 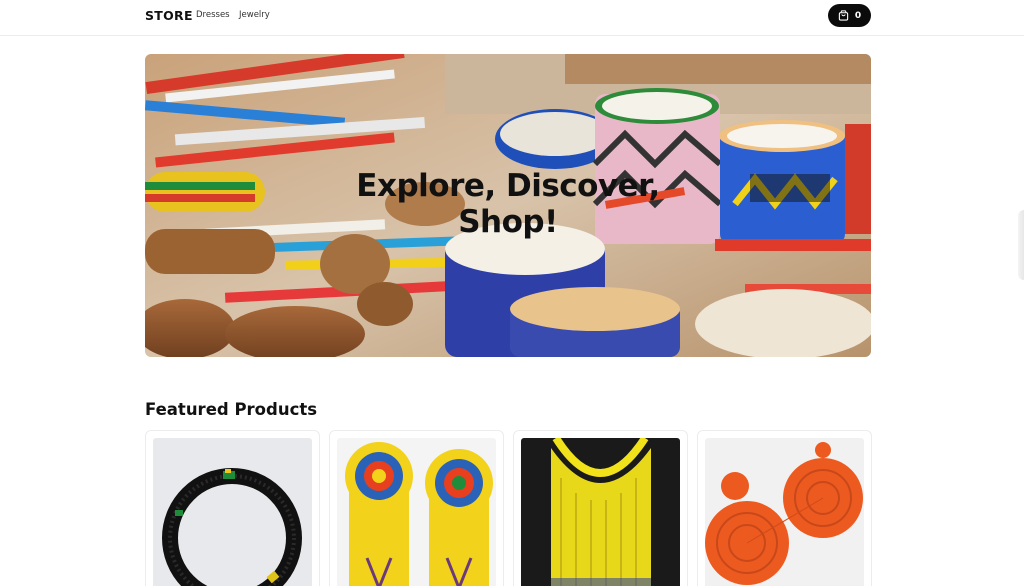 I want to click on brand-logo: STORE, so click(x=169, y=15).